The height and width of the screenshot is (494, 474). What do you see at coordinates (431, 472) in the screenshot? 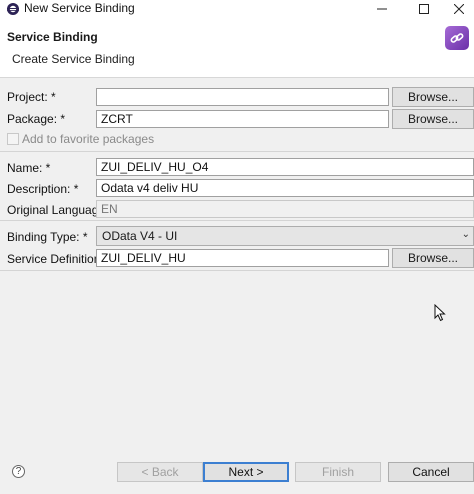
I see `cancel-button: Cancel` at bounding box center [431, 472].